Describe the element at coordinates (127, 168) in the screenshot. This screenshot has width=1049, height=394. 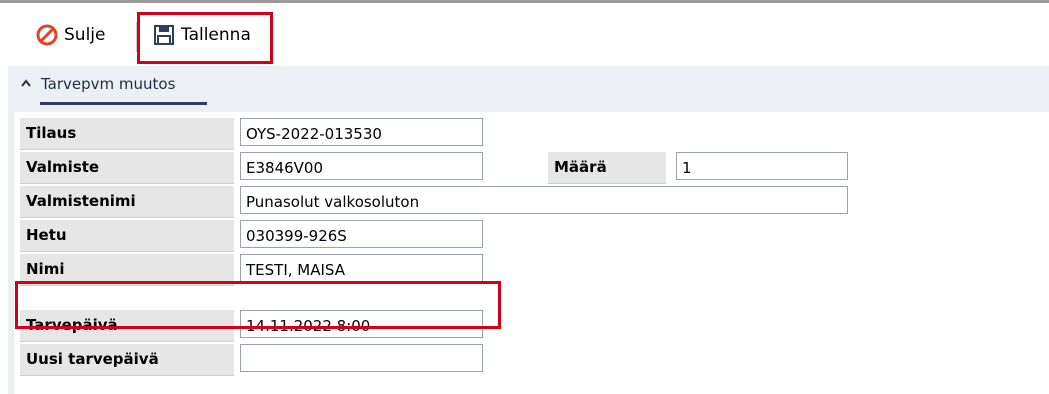
I see `label-valmiste: Valmiste` at that location.